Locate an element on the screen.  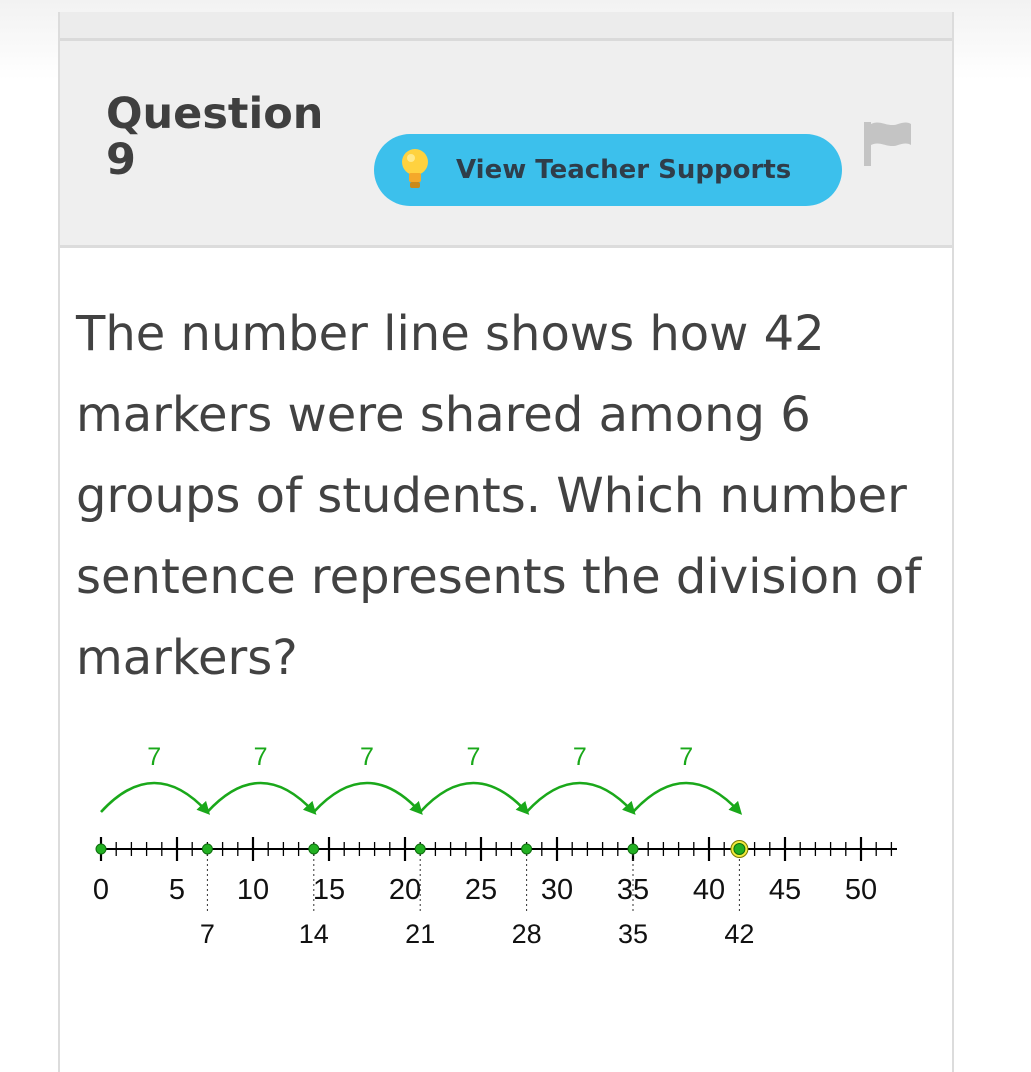
tick-label: 50 is located at coordinates (861, 890).